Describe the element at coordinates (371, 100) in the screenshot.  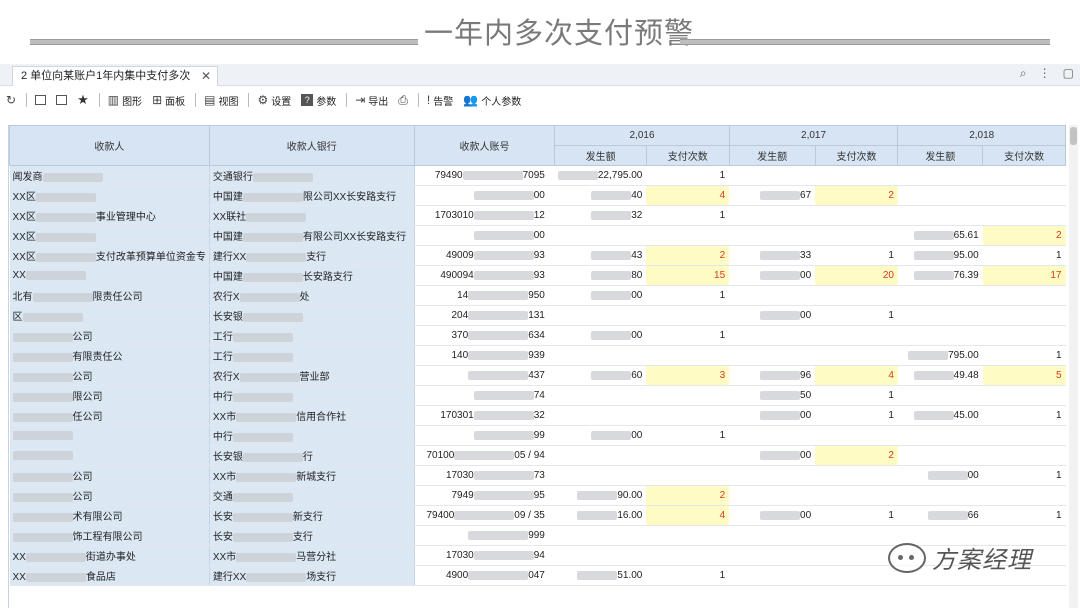
I see `export-button: ⇥ 导出` at that location.